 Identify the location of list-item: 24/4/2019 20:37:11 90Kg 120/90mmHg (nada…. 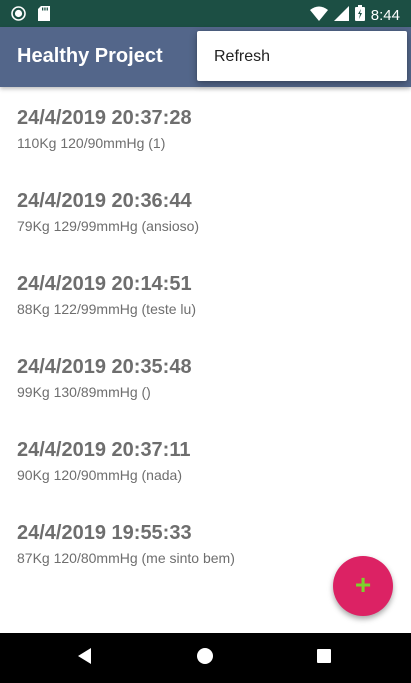
(205, 460).